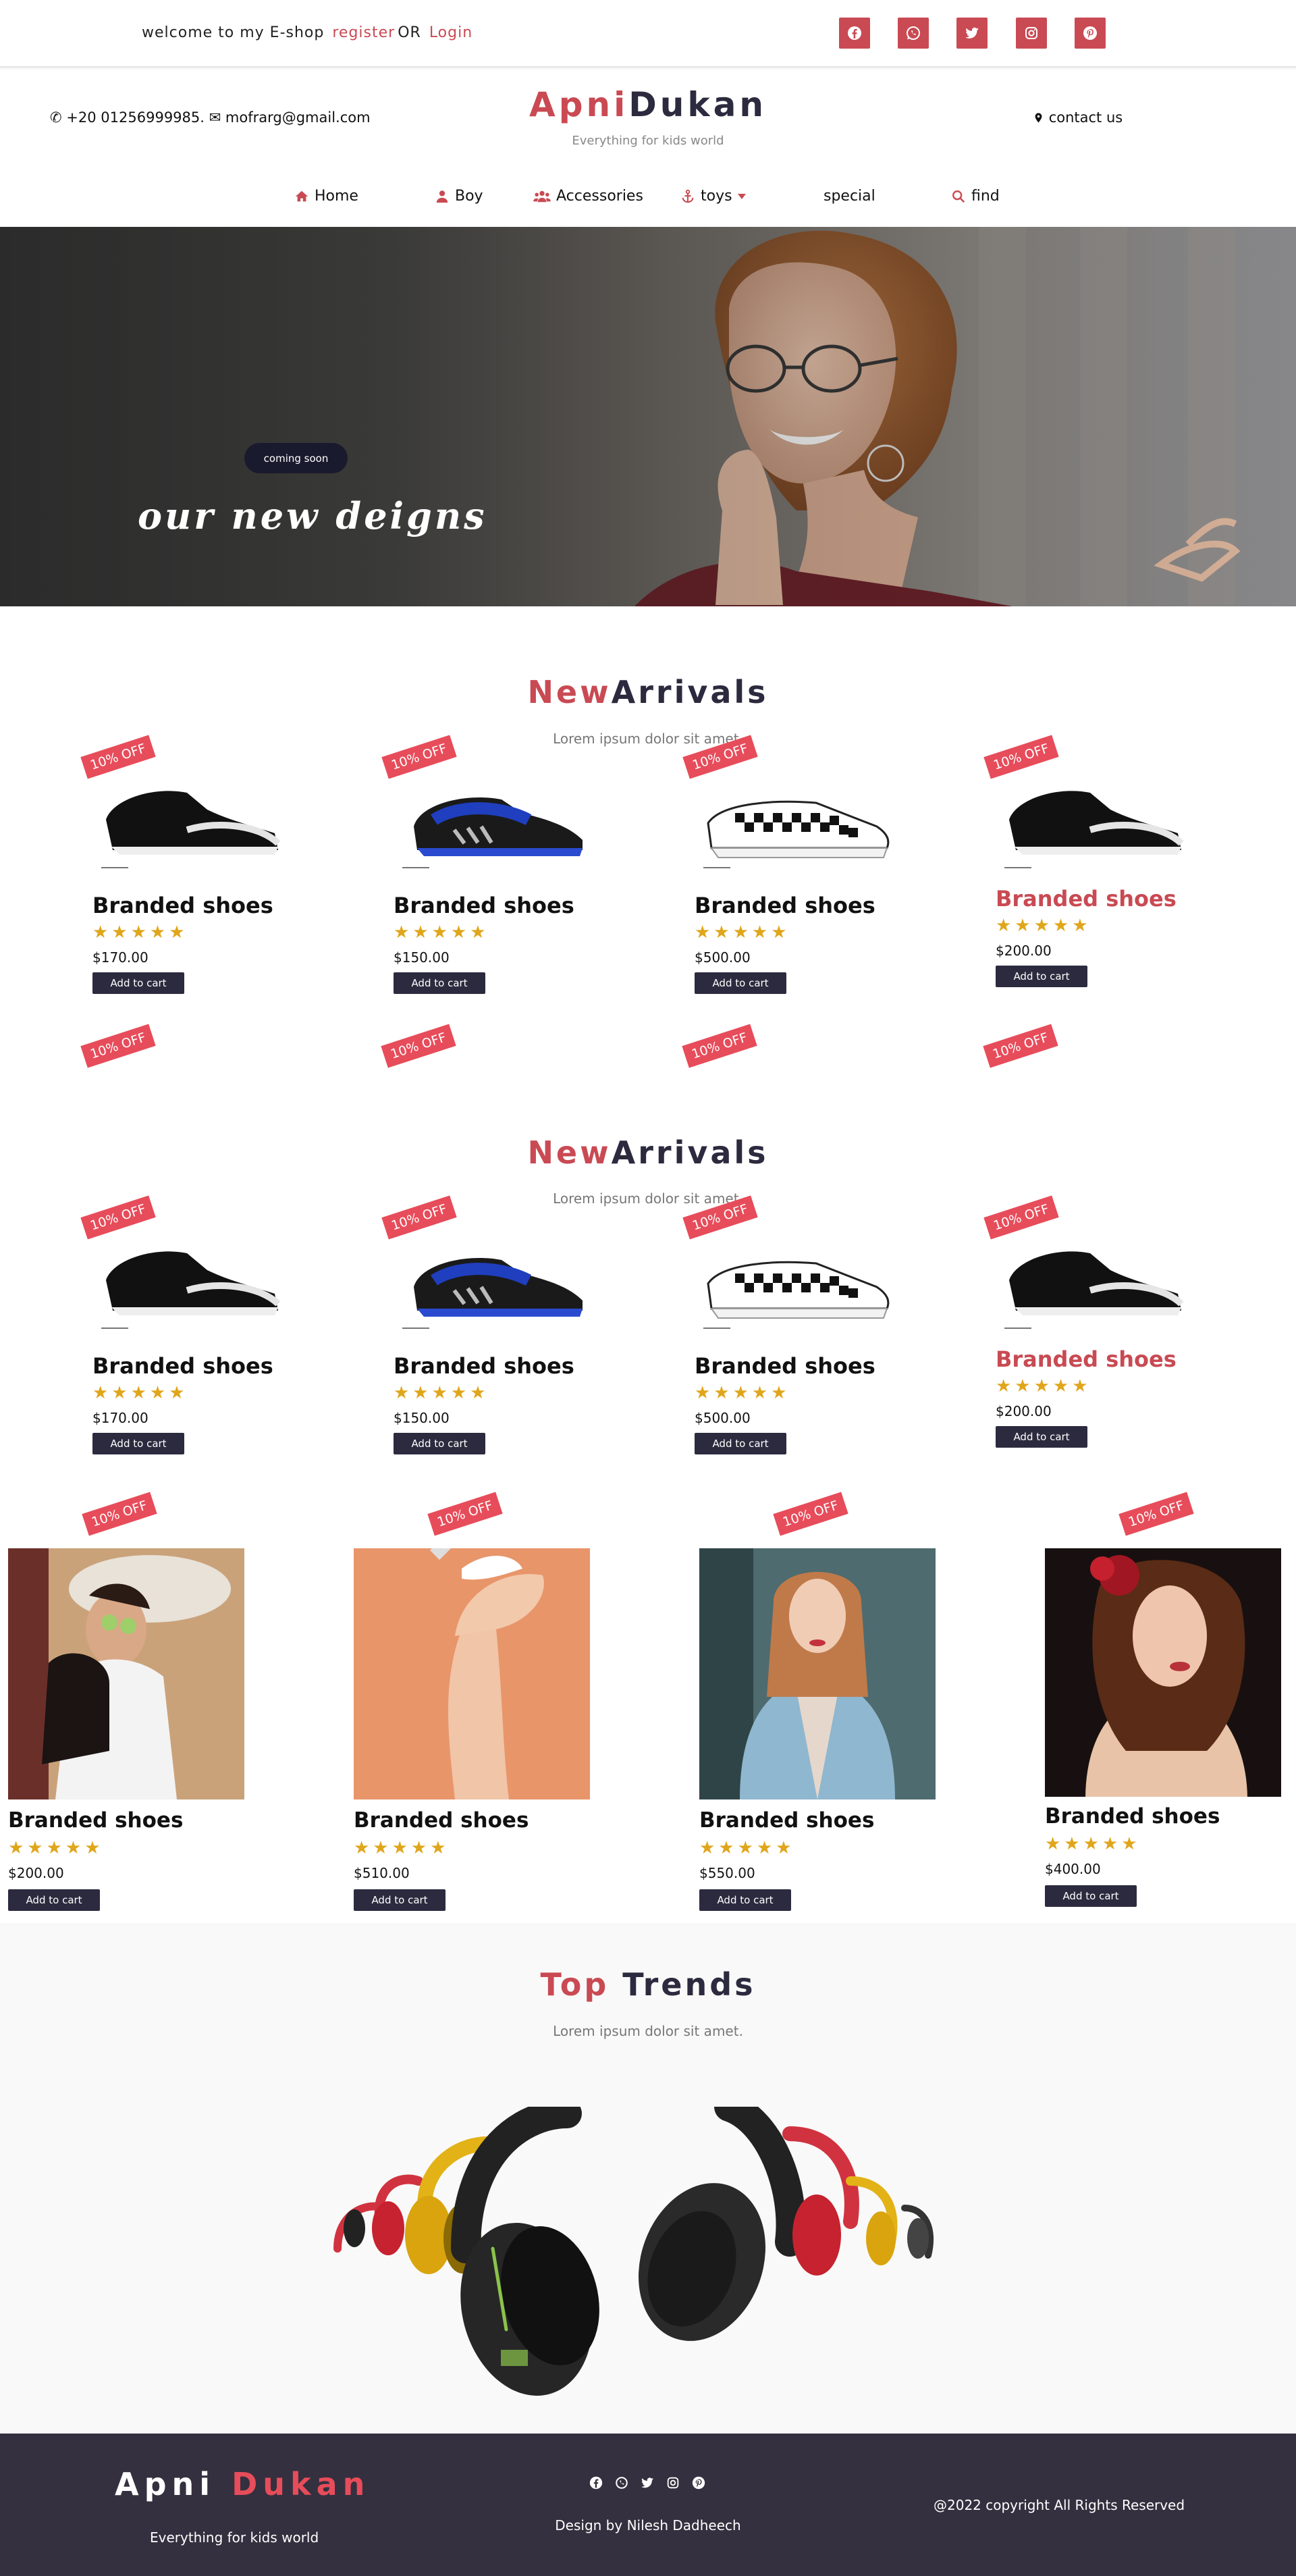  I want to click on product-price: $170.00, so click(120, 958).